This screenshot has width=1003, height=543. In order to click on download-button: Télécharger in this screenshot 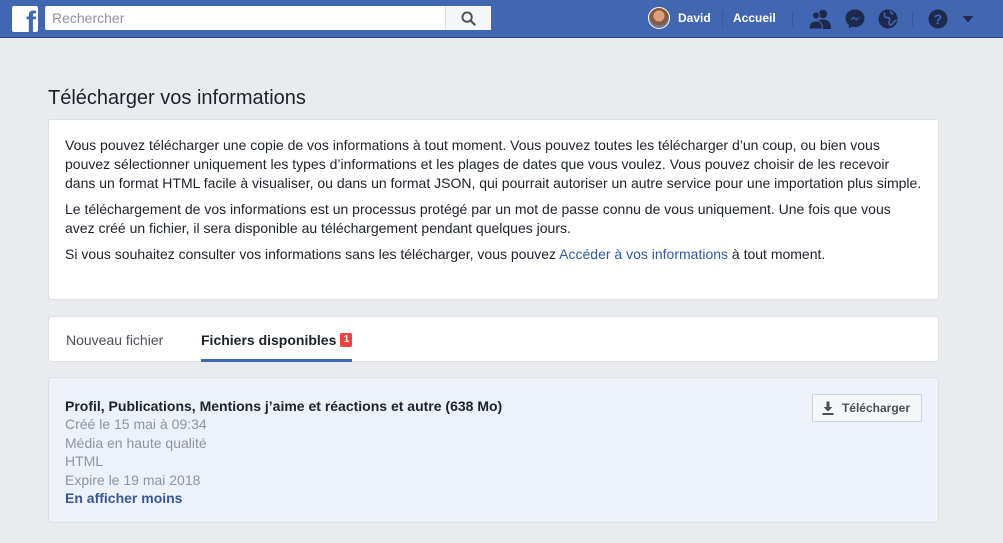, I will do `click(866, 408)`.